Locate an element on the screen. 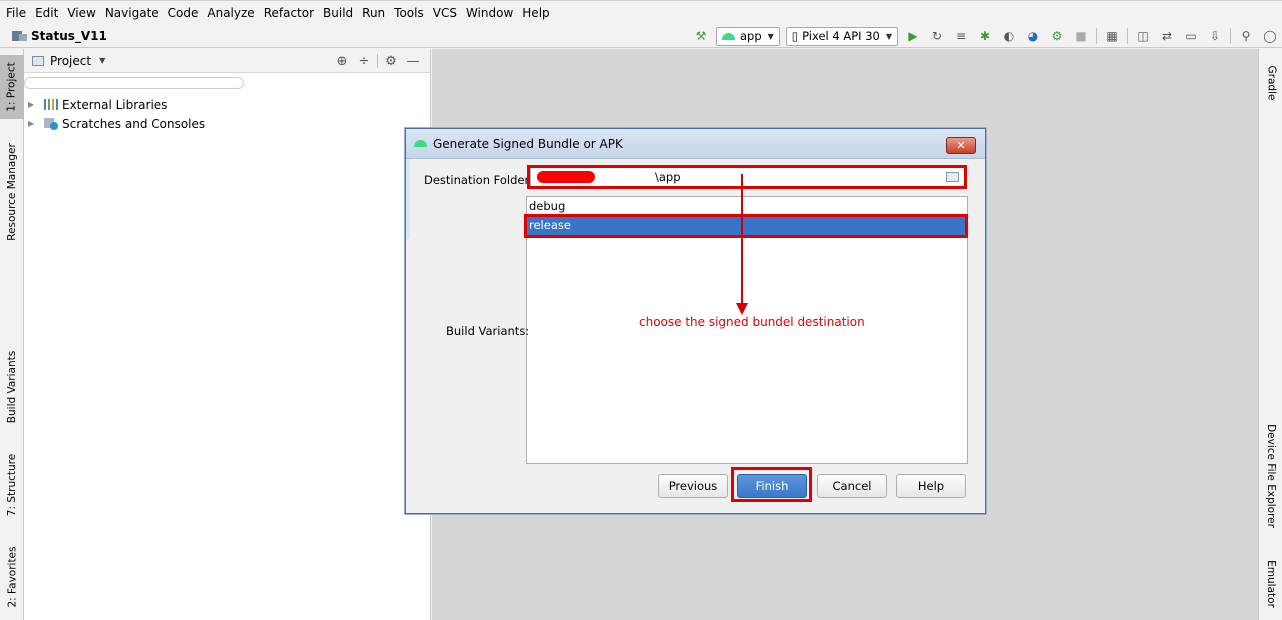 This screenshot has height=620, width=1282. hammer-icon: ⚒ is located at coordinates (701, 36).